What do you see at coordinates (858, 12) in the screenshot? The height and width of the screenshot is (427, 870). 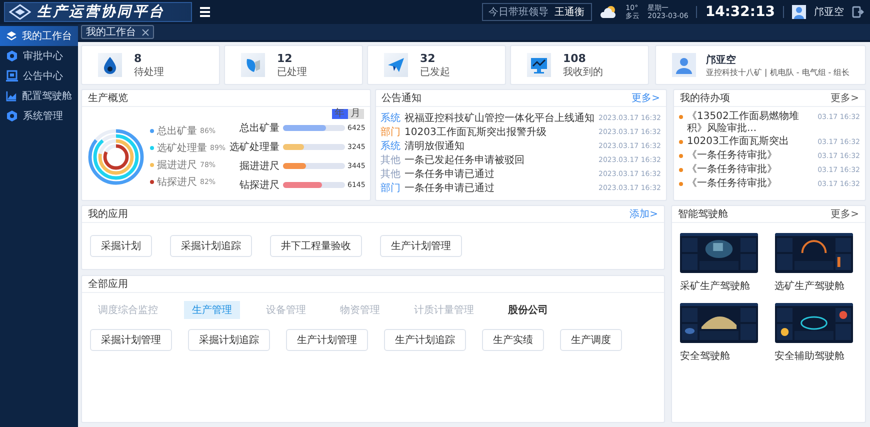 I see `logout-icon` at bounding box center [858, 12].